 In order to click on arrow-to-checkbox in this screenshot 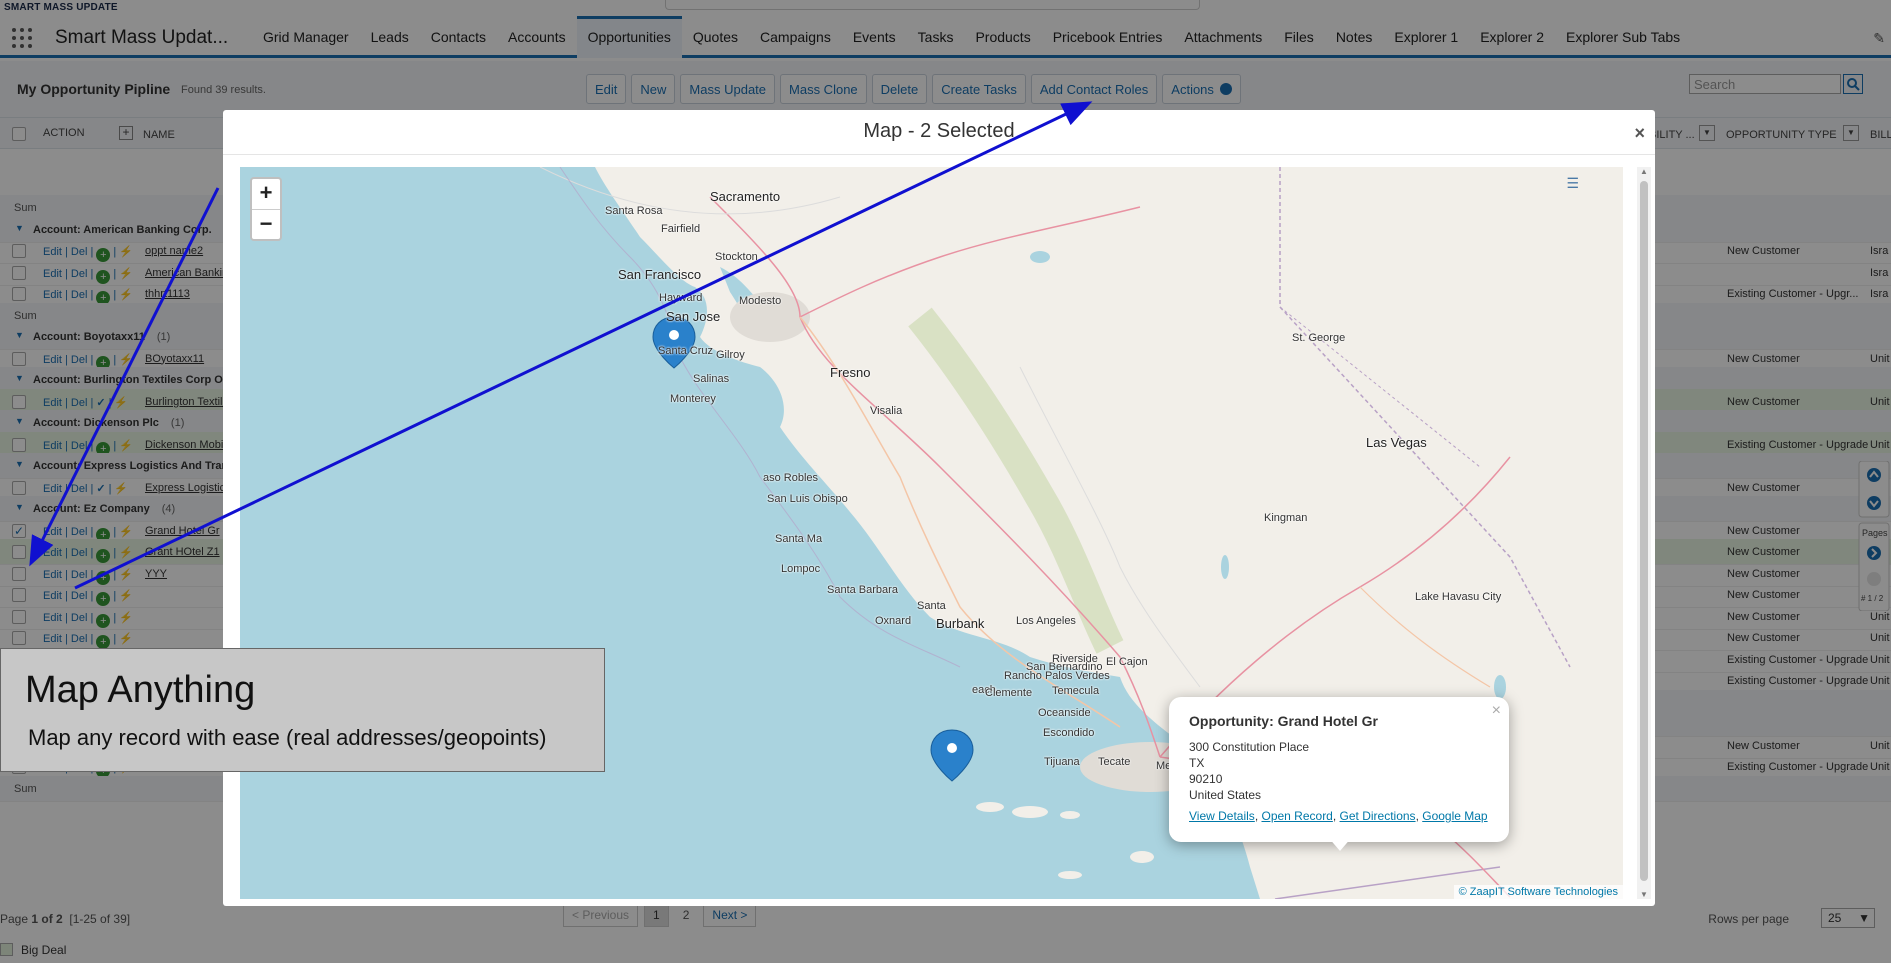, I will do `click(124, 377)`.